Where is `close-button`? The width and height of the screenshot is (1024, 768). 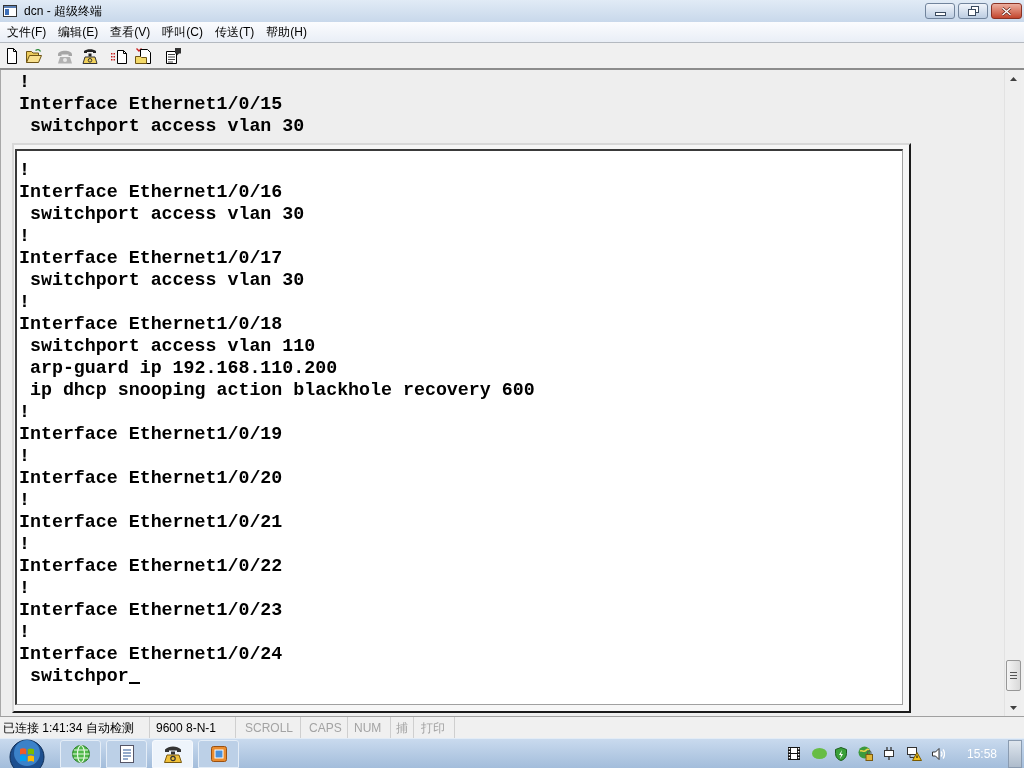 close-button is located at coordinates (1006, 11).